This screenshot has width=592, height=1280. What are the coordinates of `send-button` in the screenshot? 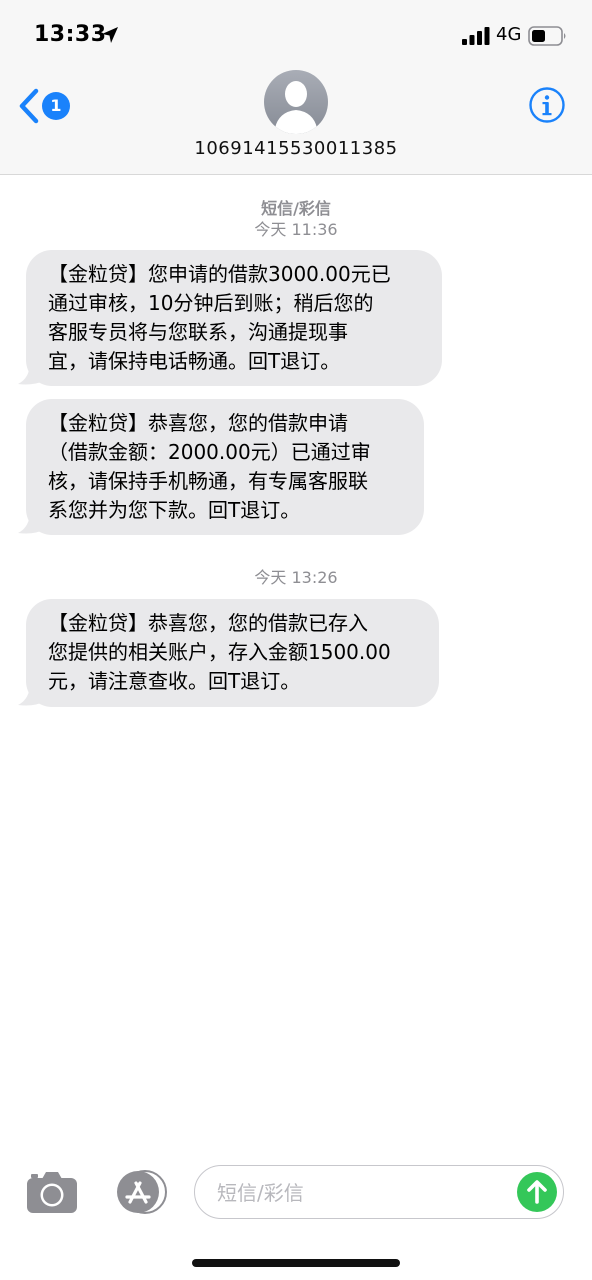 It's located at (537, 1192).